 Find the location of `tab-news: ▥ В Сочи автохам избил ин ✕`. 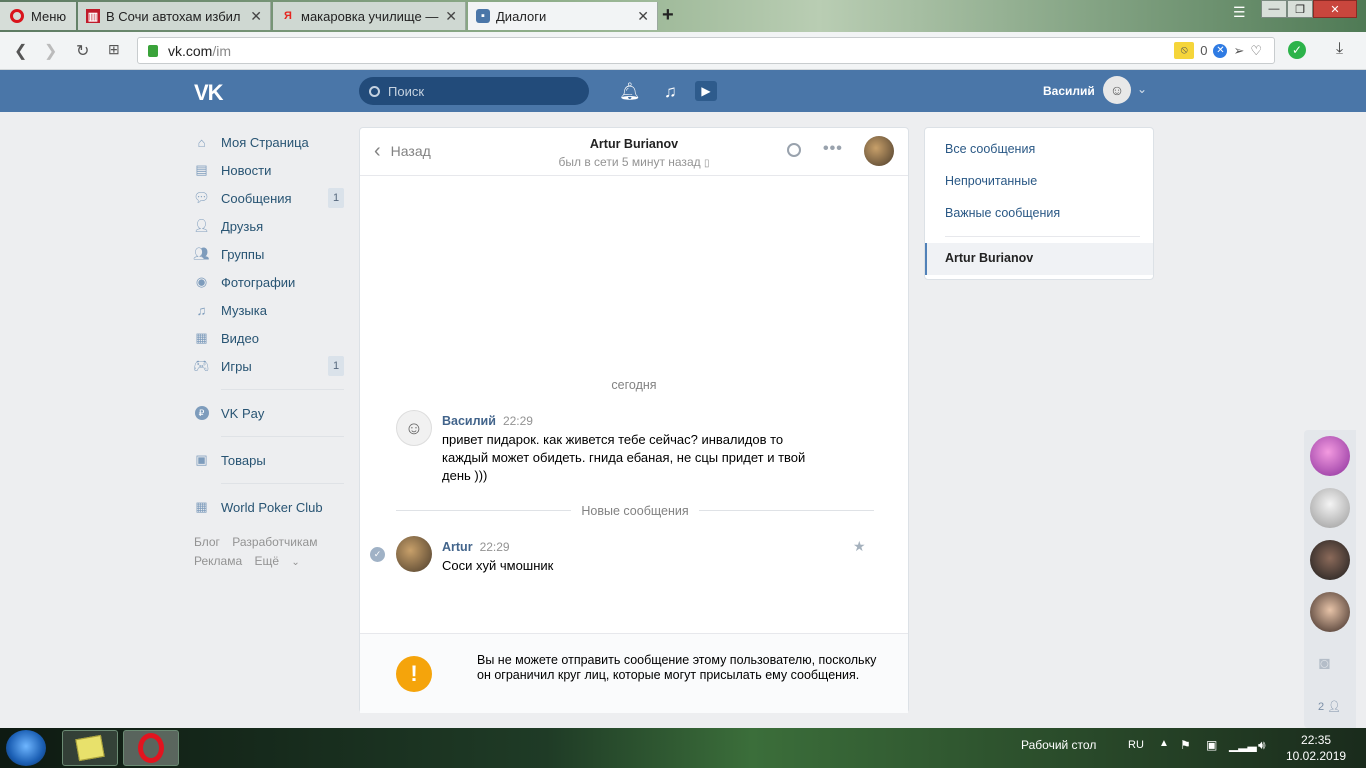

tab-news: ▥ В Сочи автохам избил ин ✕ is located at coordinates (174, 16).